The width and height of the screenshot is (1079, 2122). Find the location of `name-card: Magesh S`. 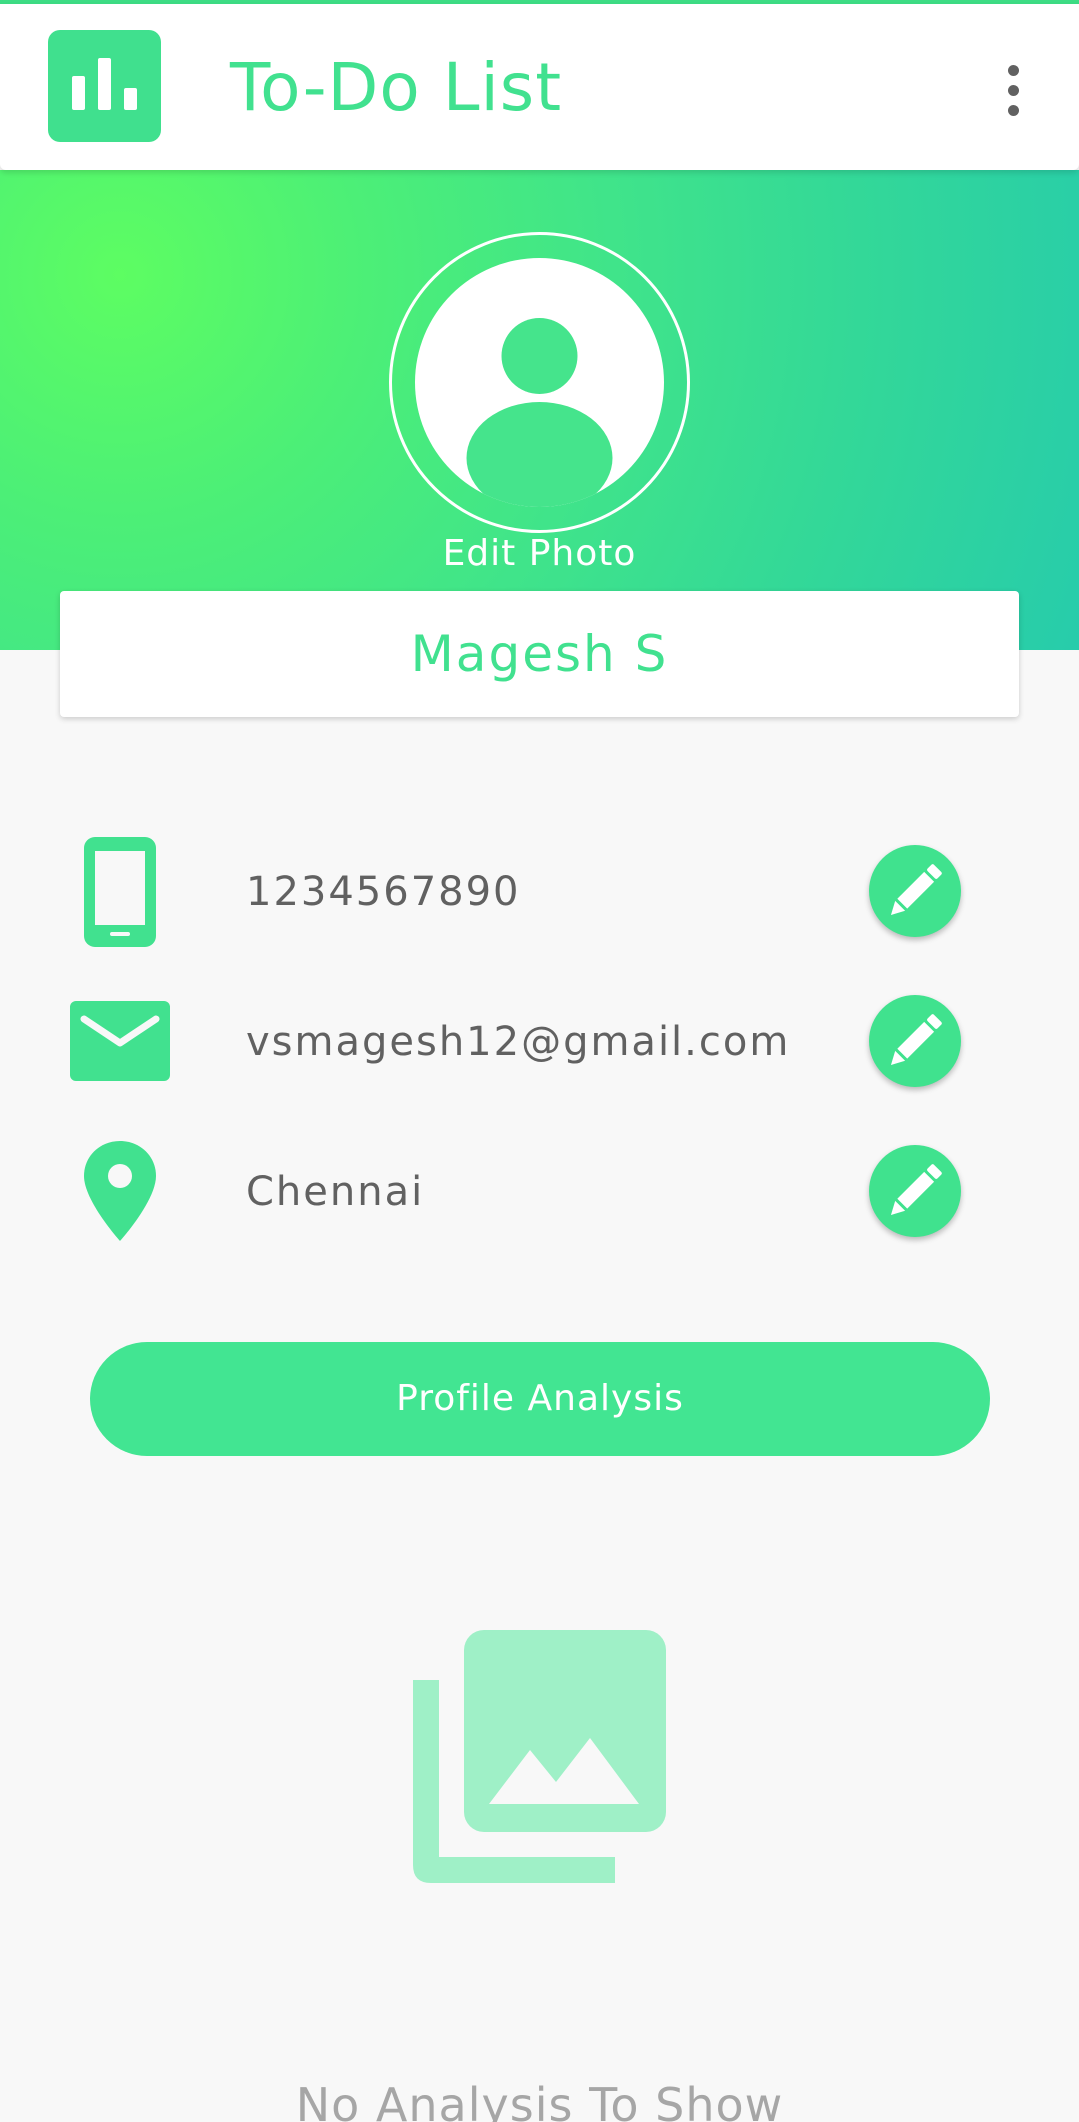

name-card: Magesh S is located at coordinates (539, 654).